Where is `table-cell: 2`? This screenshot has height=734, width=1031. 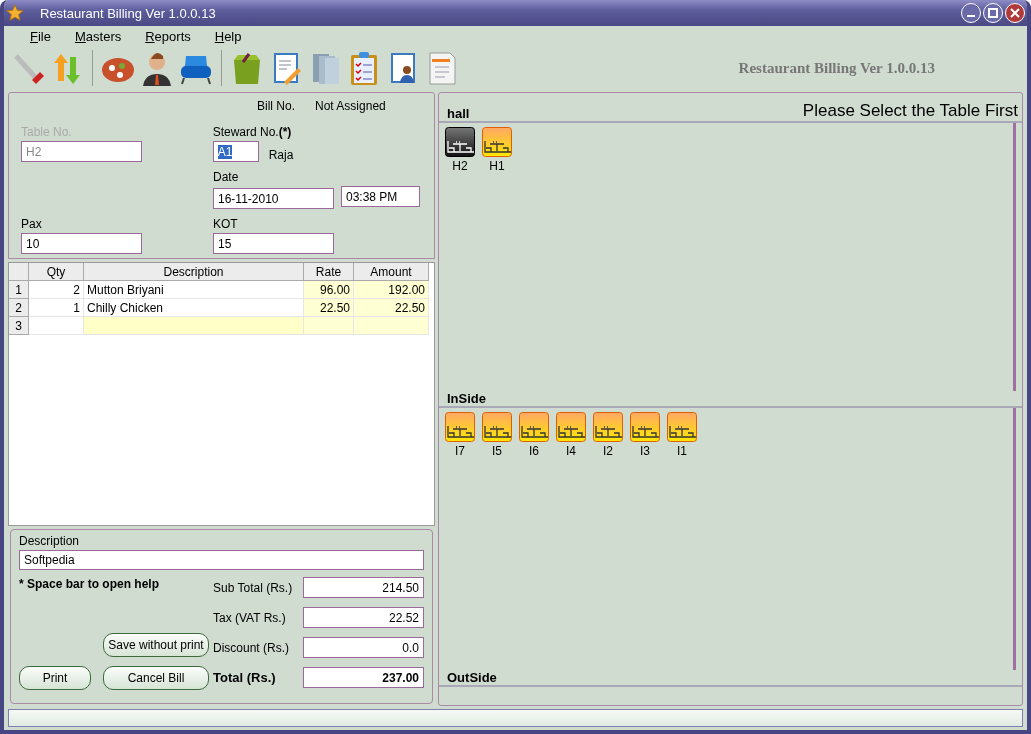
table-cell: 2 is located at coordinates (56, 290).